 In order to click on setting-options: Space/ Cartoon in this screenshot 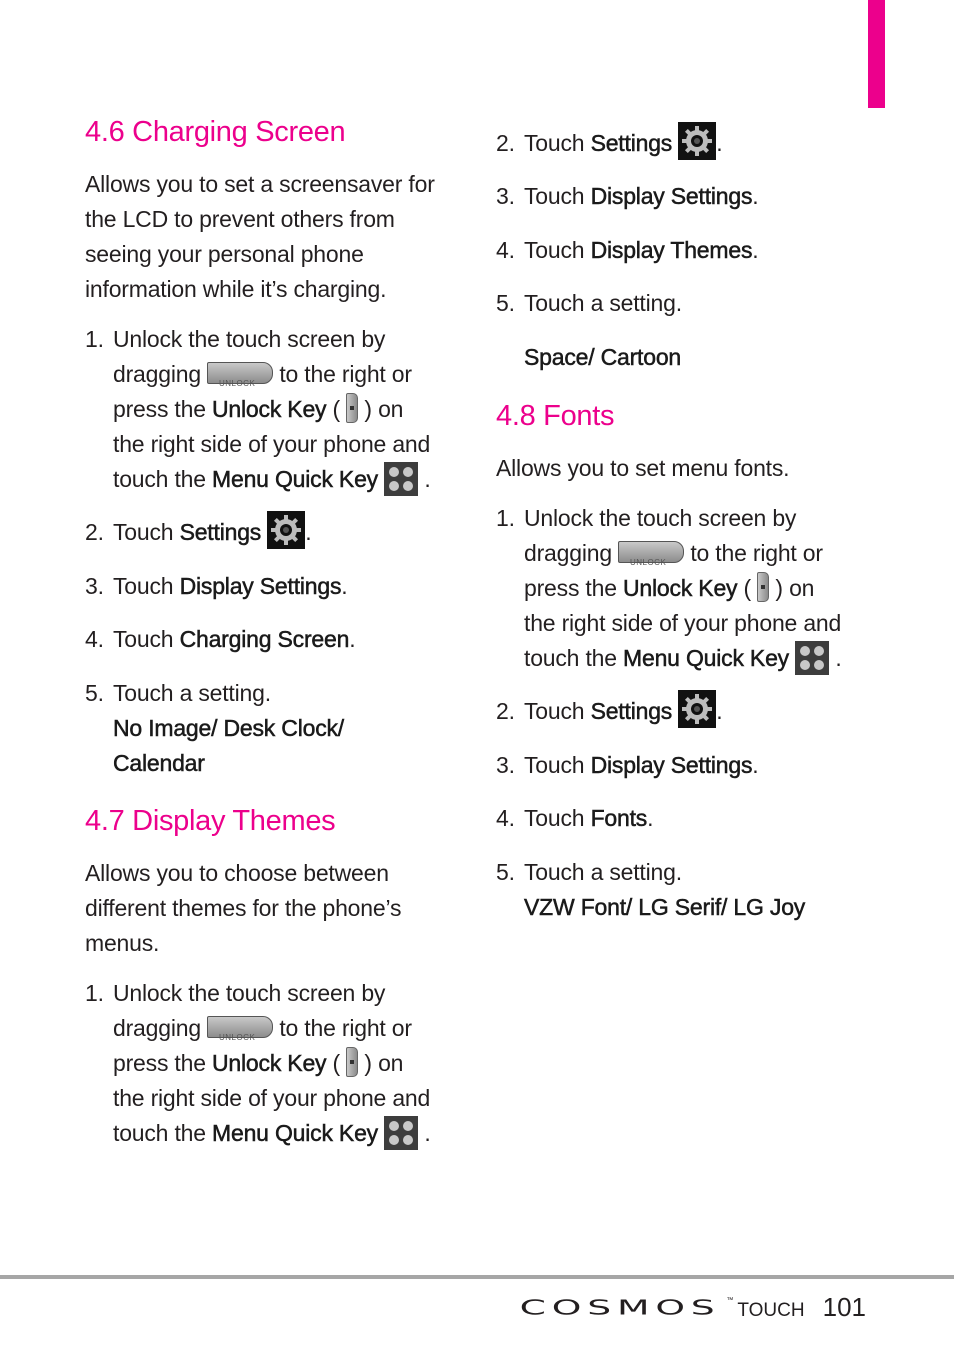, I will do `click(603, 357)`.